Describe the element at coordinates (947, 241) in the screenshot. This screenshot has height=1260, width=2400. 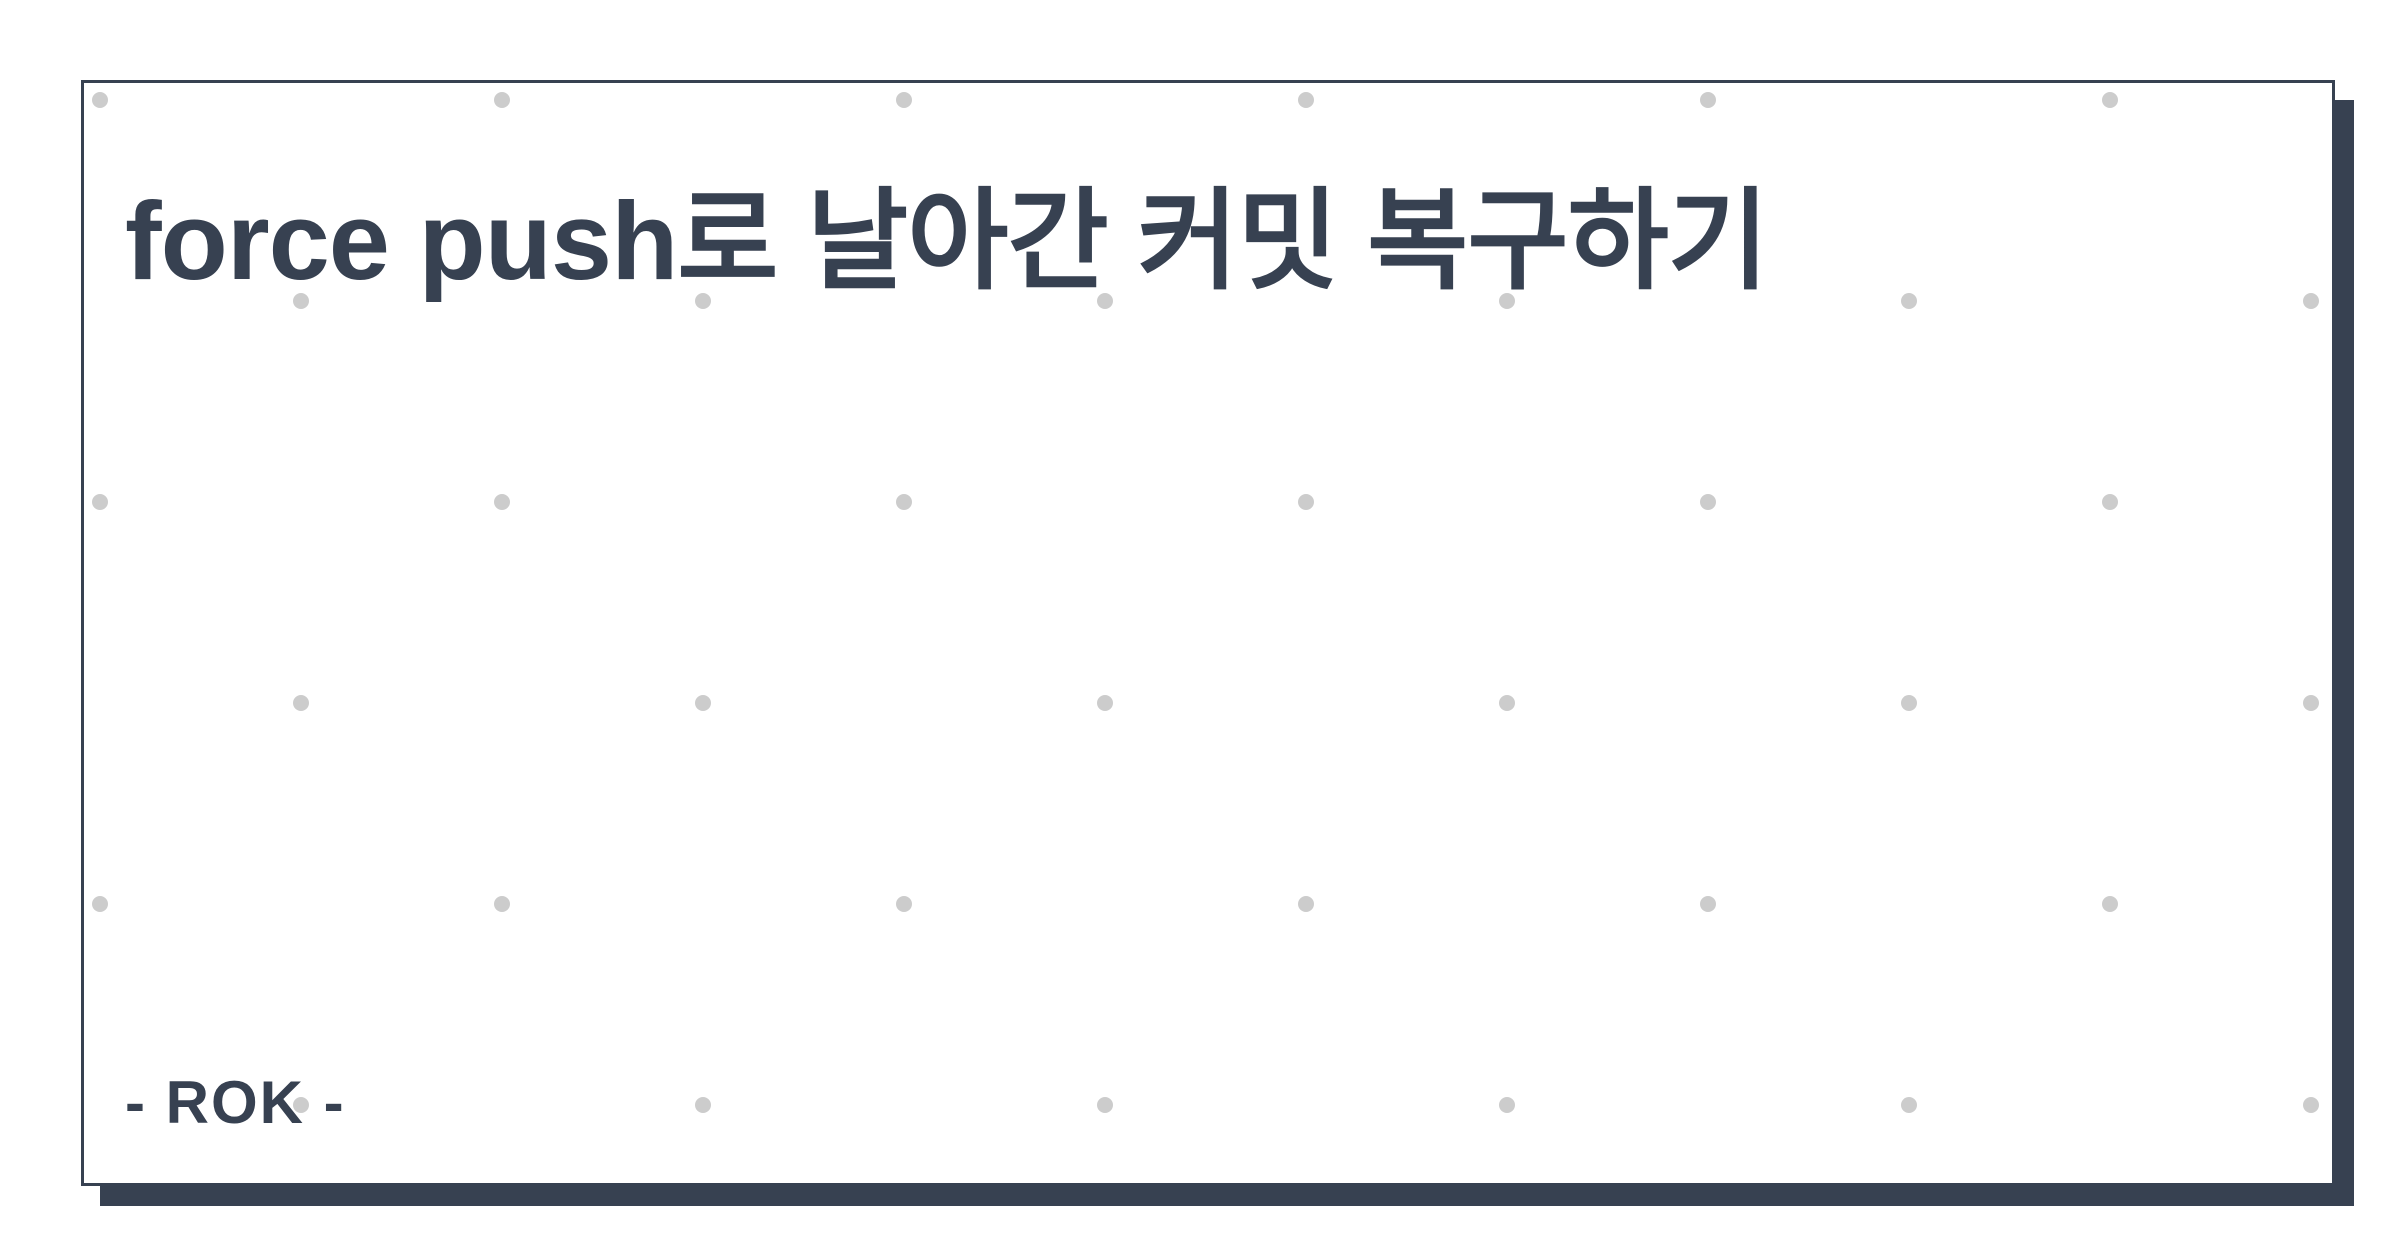
I see `post-title: force push로 날아간 커밋 복구하기` at that location.